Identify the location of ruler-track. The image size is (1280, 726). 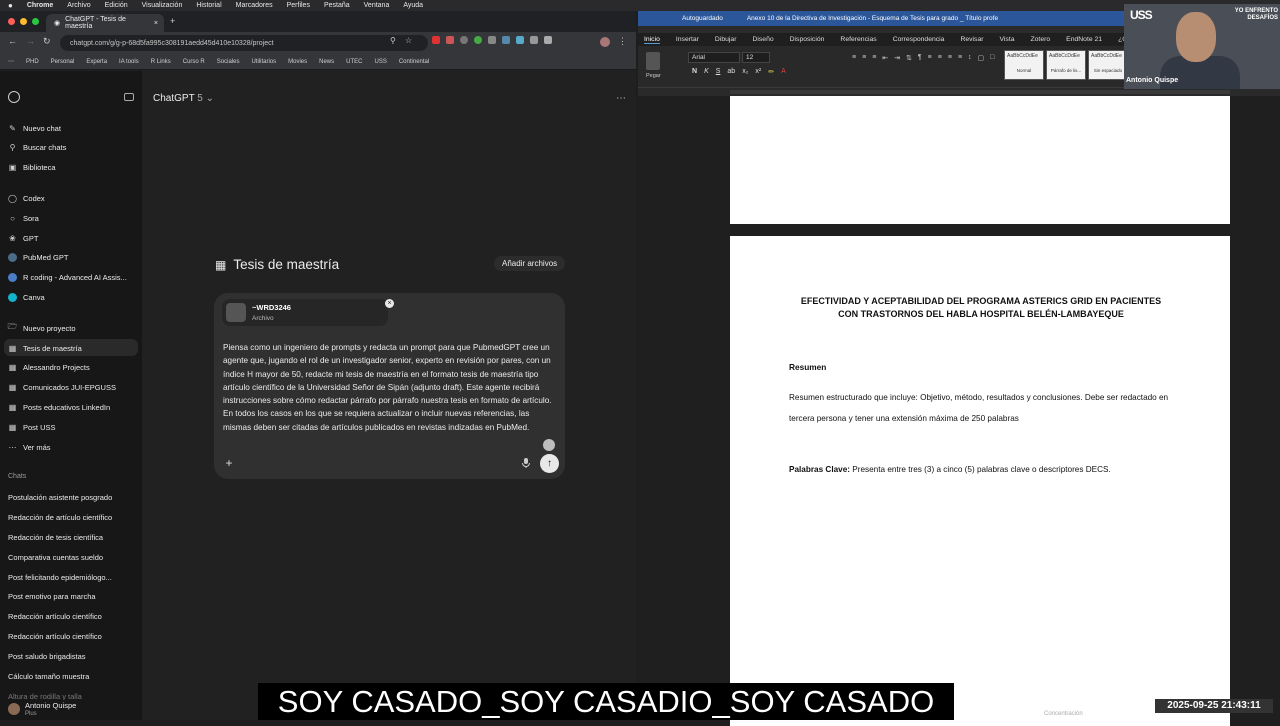
(980, 92).